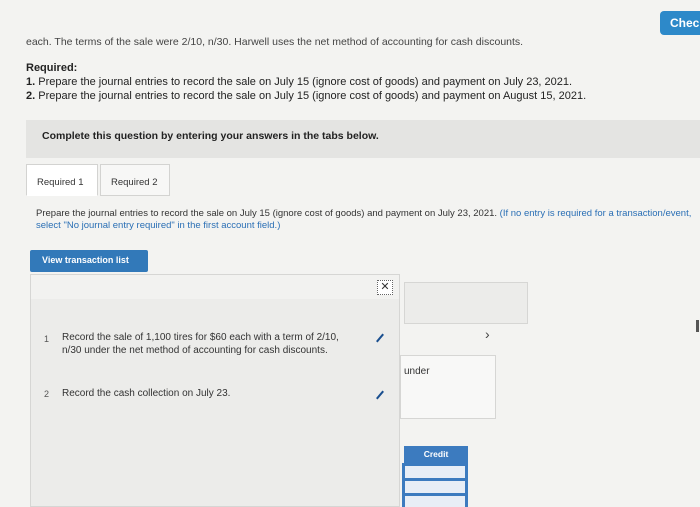 This screenshot has height=507, width=700. What do you see at coordinates (62, 180) in the screenshot?
I see `tab-required-1: Required 1` at bounding box center [62, 180].